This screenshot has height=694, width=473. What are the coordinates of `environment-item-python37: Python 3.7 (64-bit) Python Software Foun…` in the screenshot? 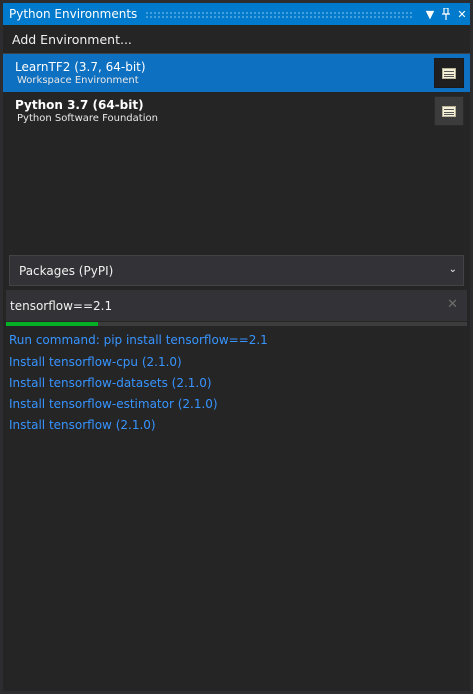 It's located at (236, 111).